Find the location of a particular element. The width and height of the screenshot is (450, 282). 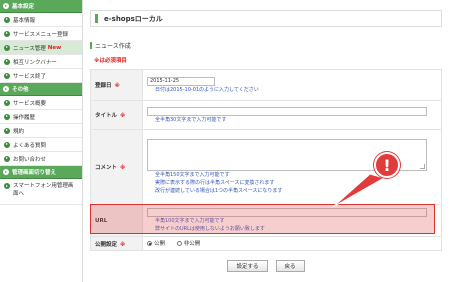

callout-pointer is located at coordinates (359, 190).